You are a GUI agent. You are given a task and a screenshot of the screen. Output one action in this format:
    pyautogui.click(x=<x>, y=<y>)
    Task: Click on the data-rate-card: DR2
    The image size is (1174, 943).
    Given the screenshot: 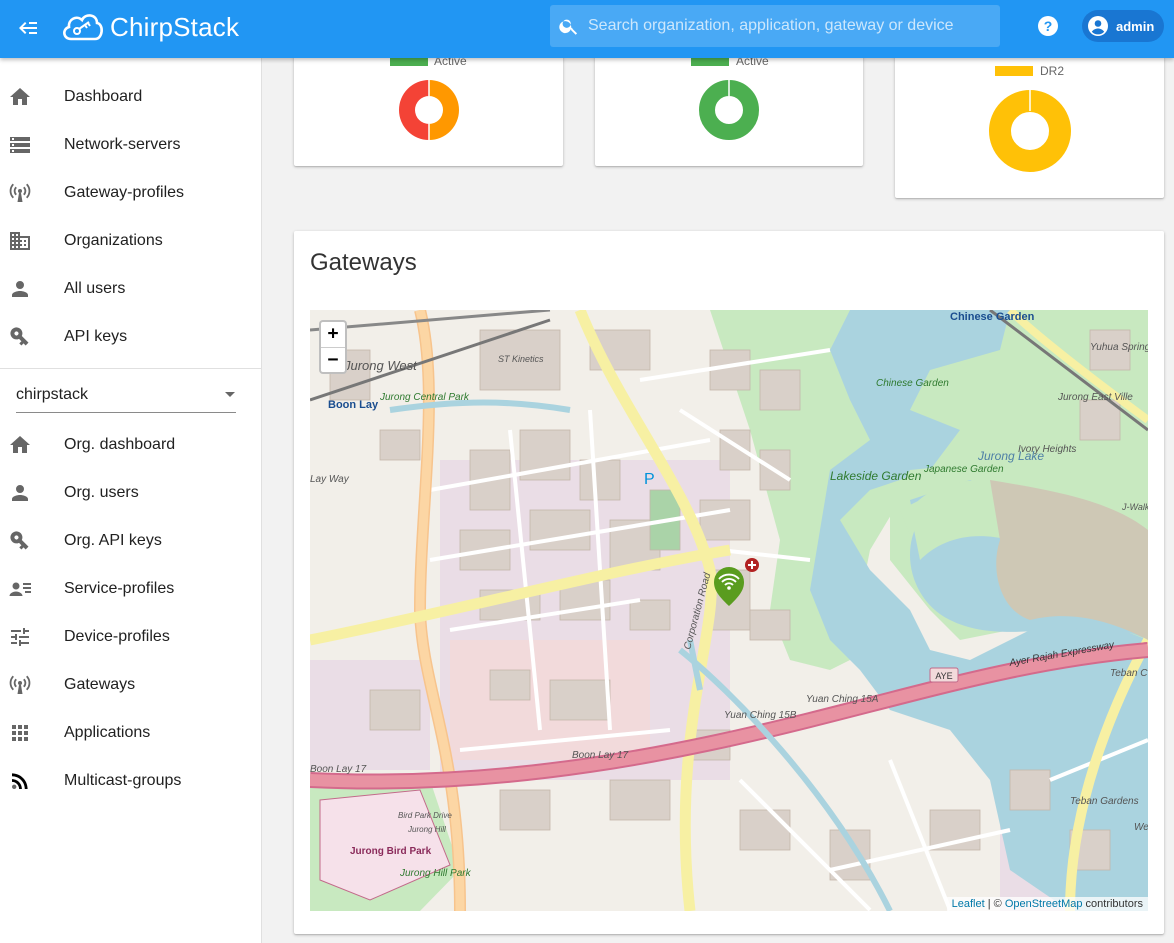 What is the action you would take?
    pyautogui.click(x=1029, y=119)
    